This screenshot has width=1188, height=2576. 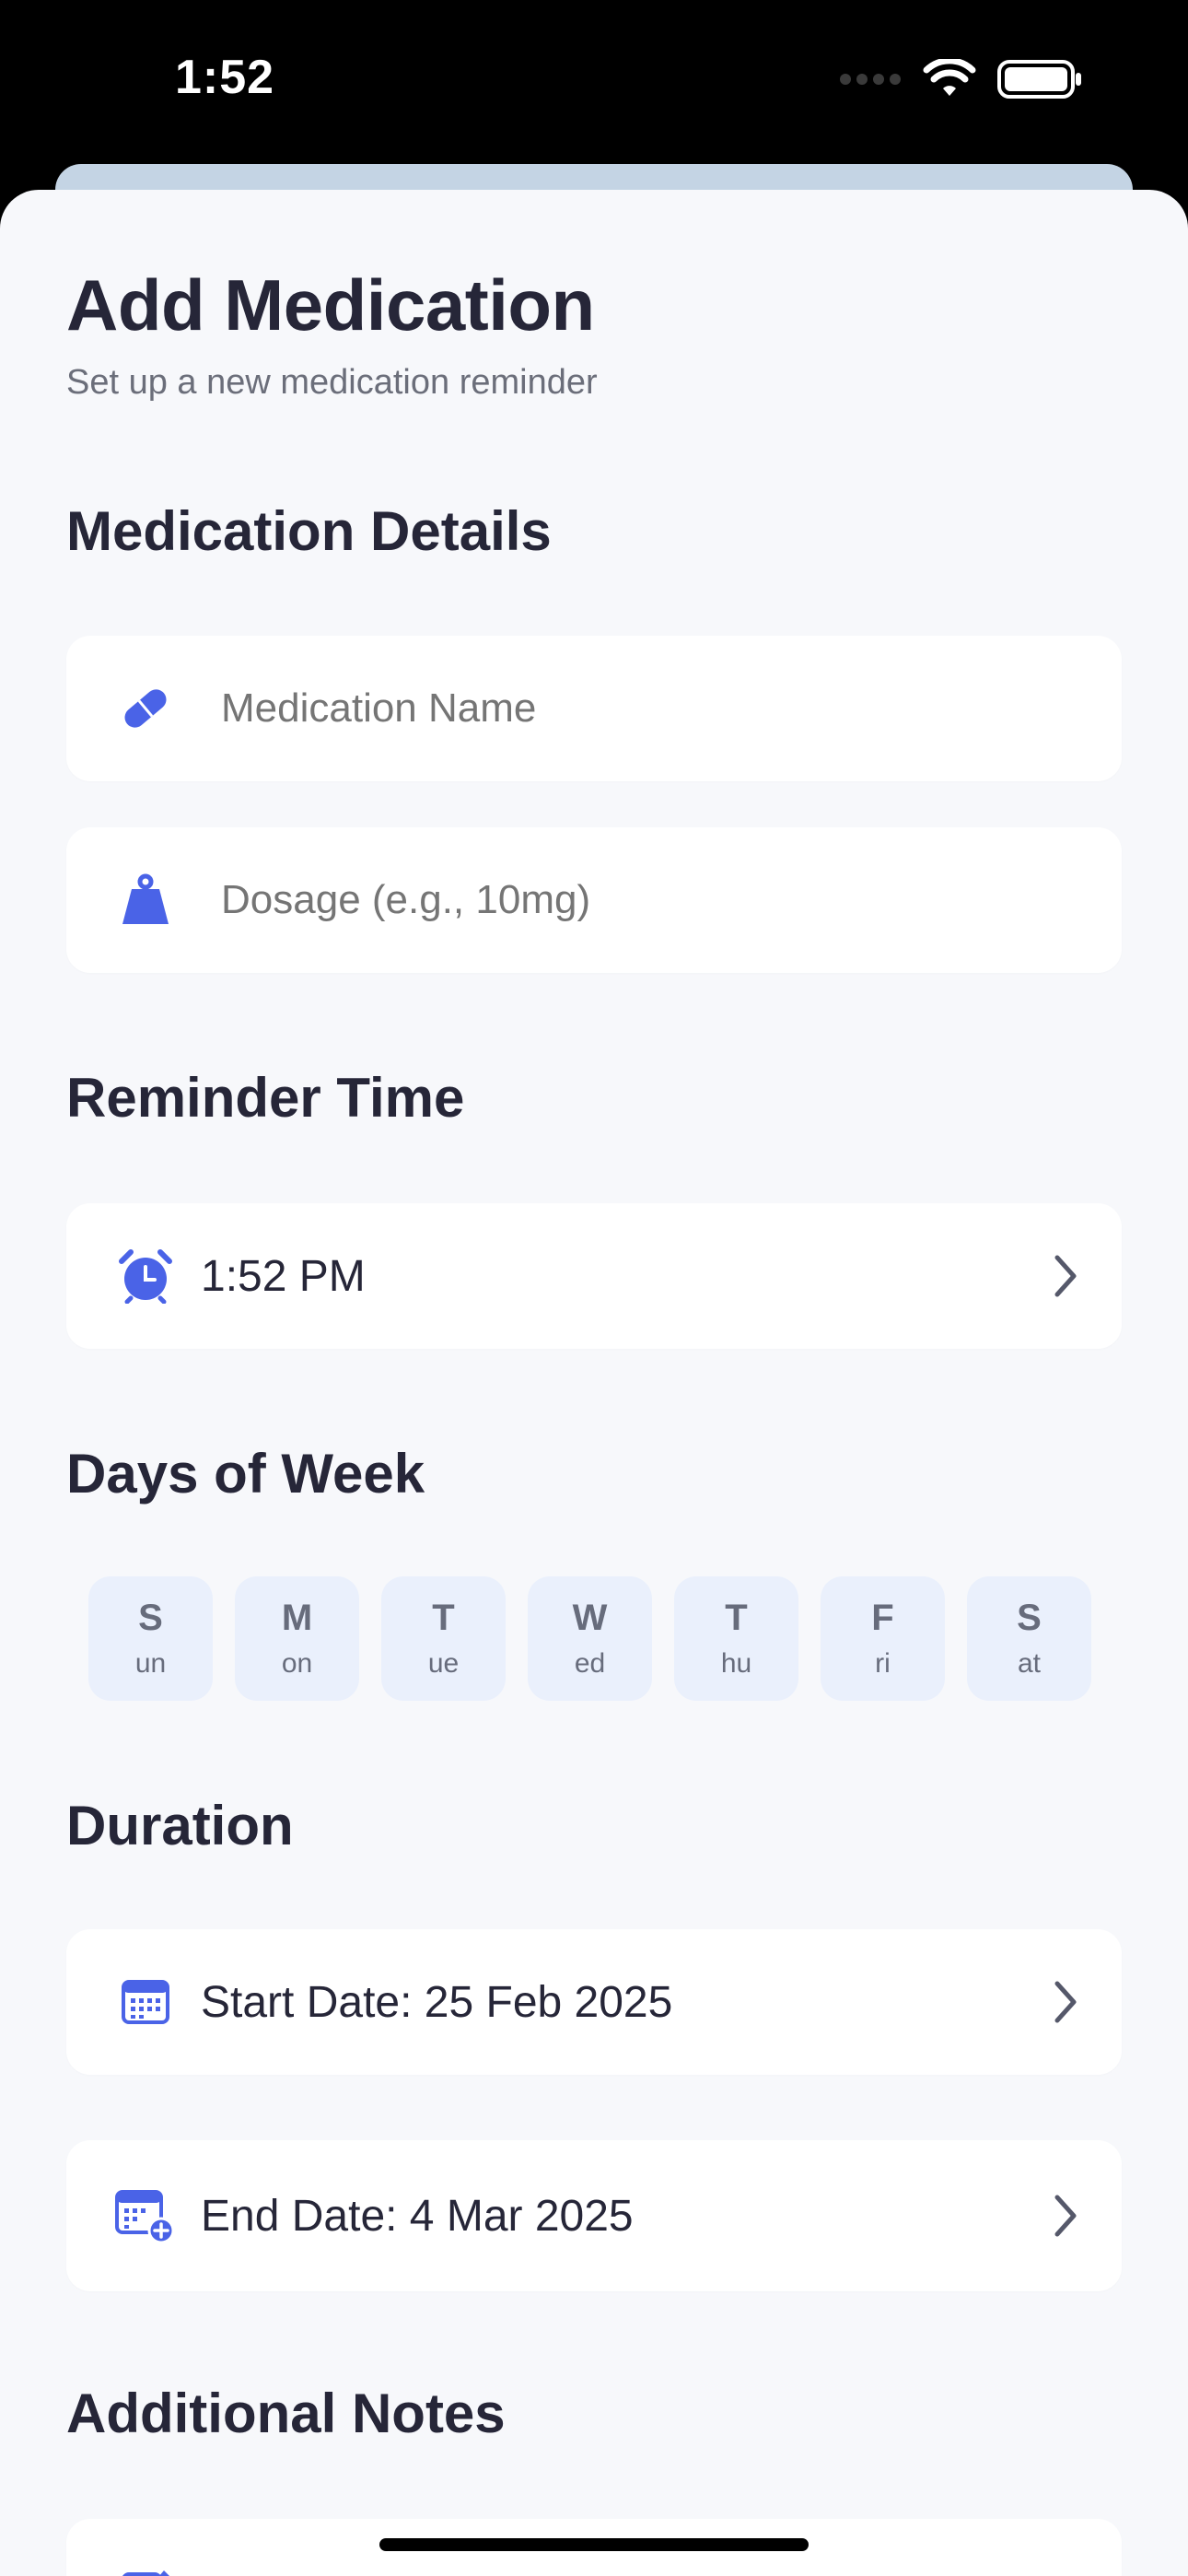 What do you see at coordinates (283, 1276) in the screenshot?
I see `reminder-time-value: 1:52 PM` at bounding box center [283, 1276].